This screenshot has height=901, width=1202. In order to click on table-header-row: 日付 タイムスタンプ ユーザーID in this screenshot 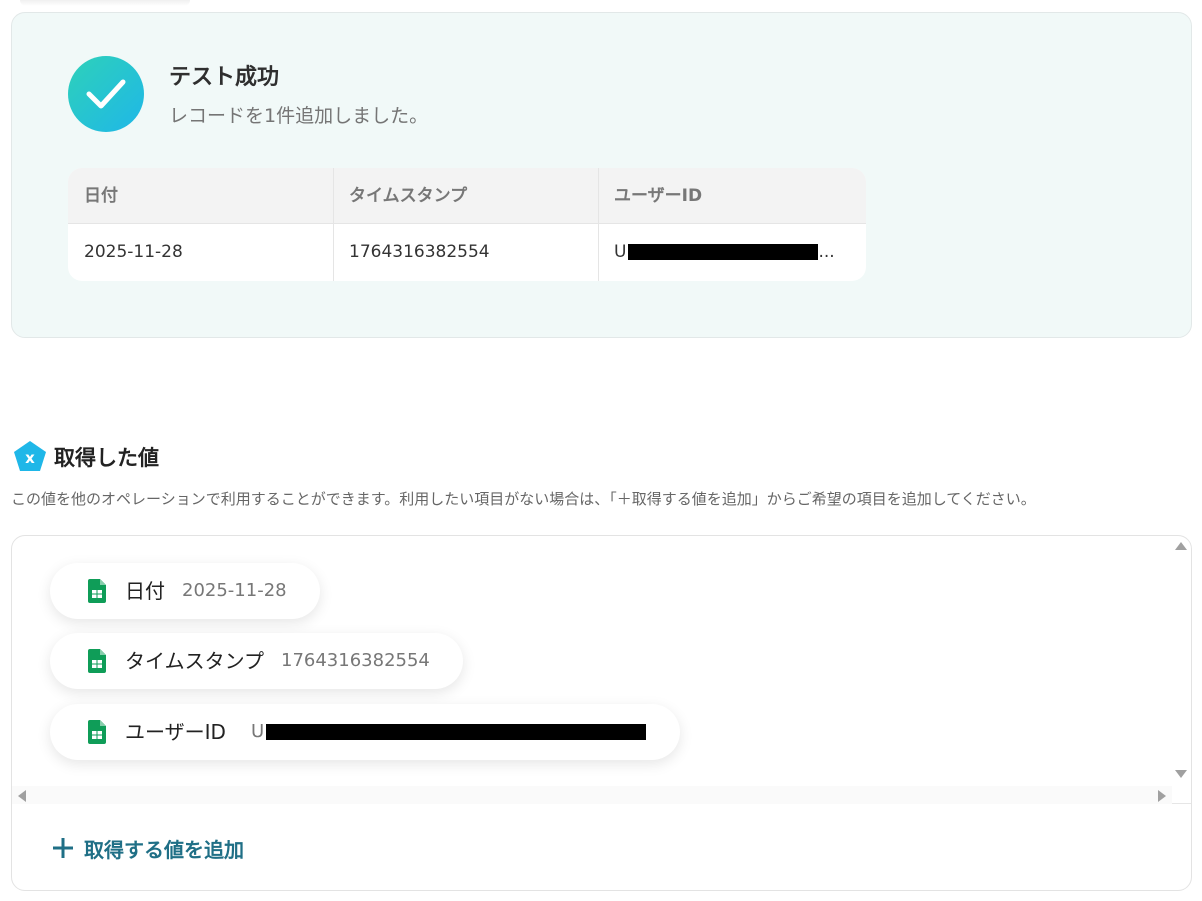, I will do `click(467, 196)`.